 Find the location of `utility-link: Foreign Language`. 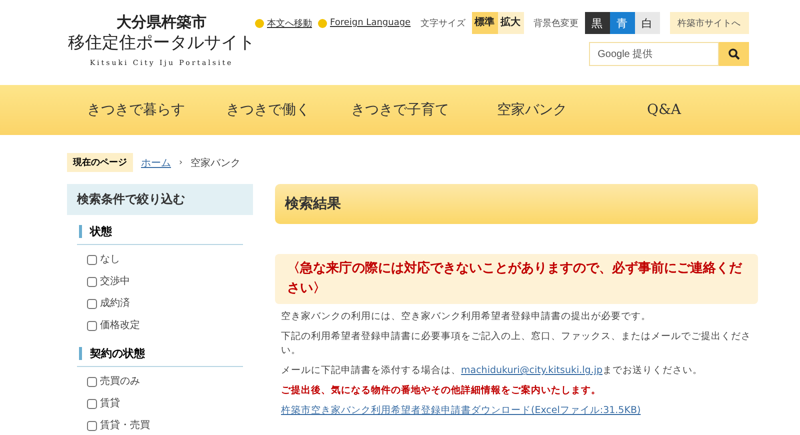

utility-link: Foreign Language is located at coordinates (364, 23).